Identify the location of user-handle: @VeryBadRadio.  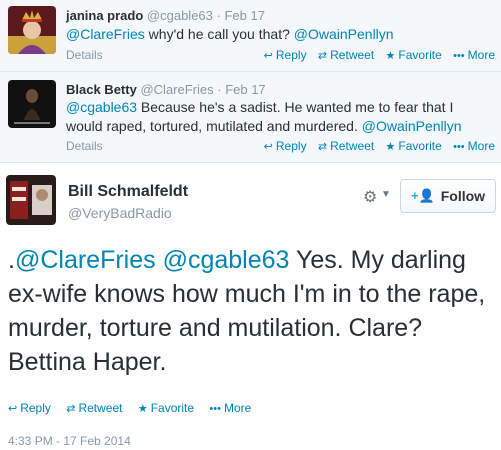
(120, 213).